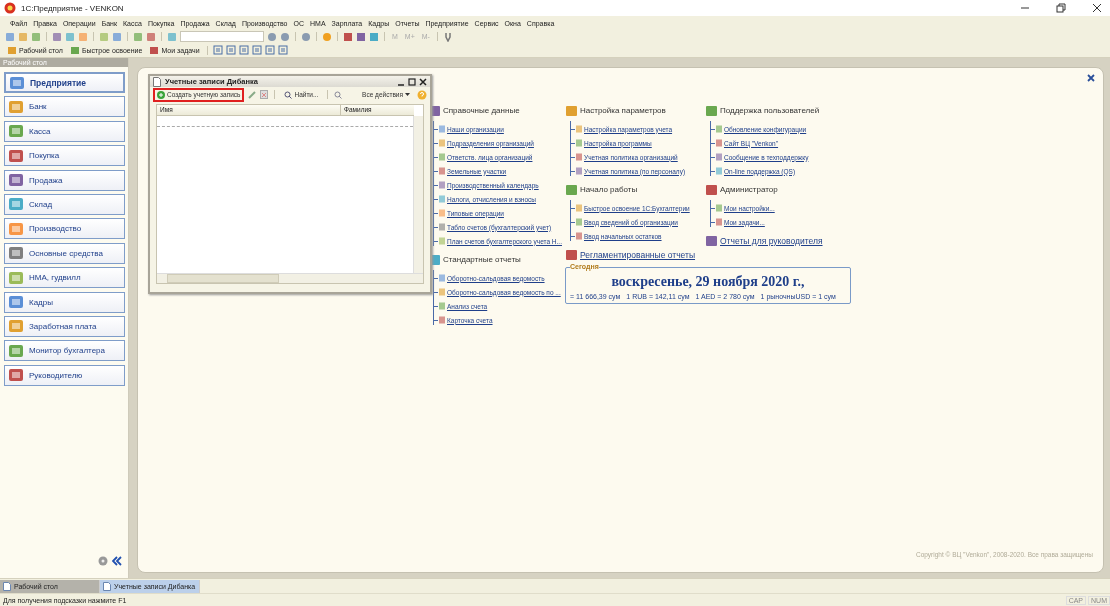 This screenshot has width=1110, height=606. Describe the element at coordinates (708, 282) in the screenshot. I see `today-date: воскресенье, 29 ноября 2020 г.,` at that location.